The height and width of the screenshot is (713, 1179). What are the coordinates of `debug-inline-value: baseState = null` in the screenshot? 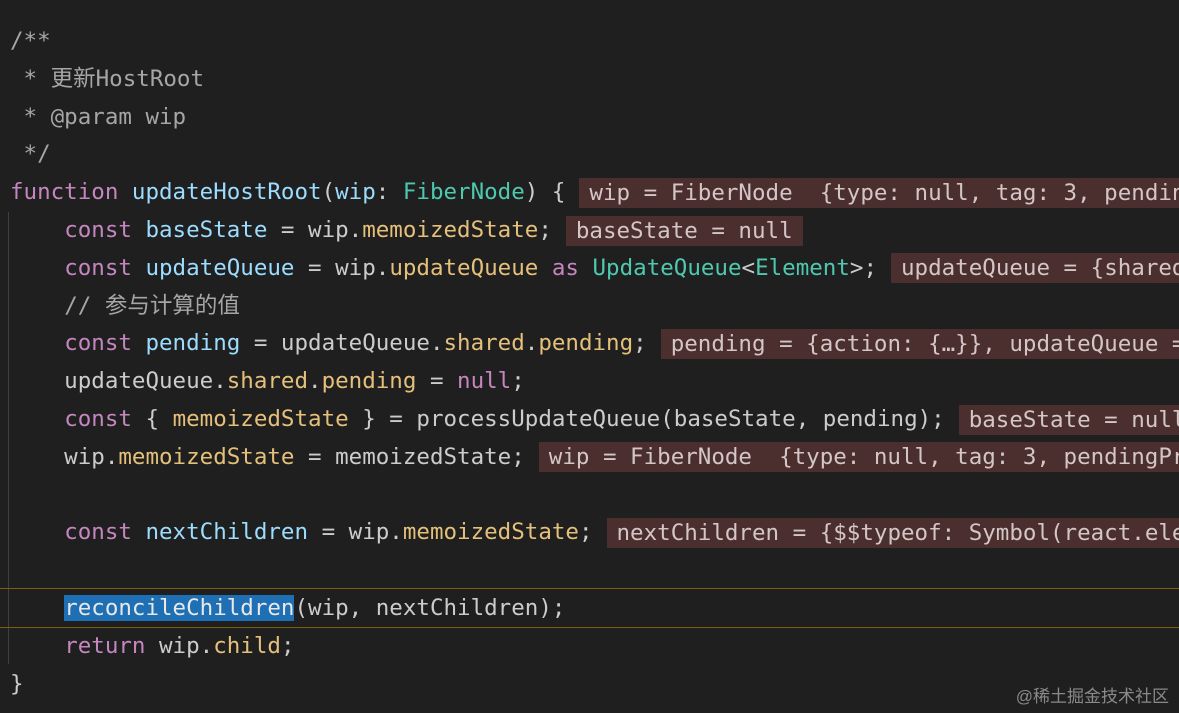 It's located at (684, 230).